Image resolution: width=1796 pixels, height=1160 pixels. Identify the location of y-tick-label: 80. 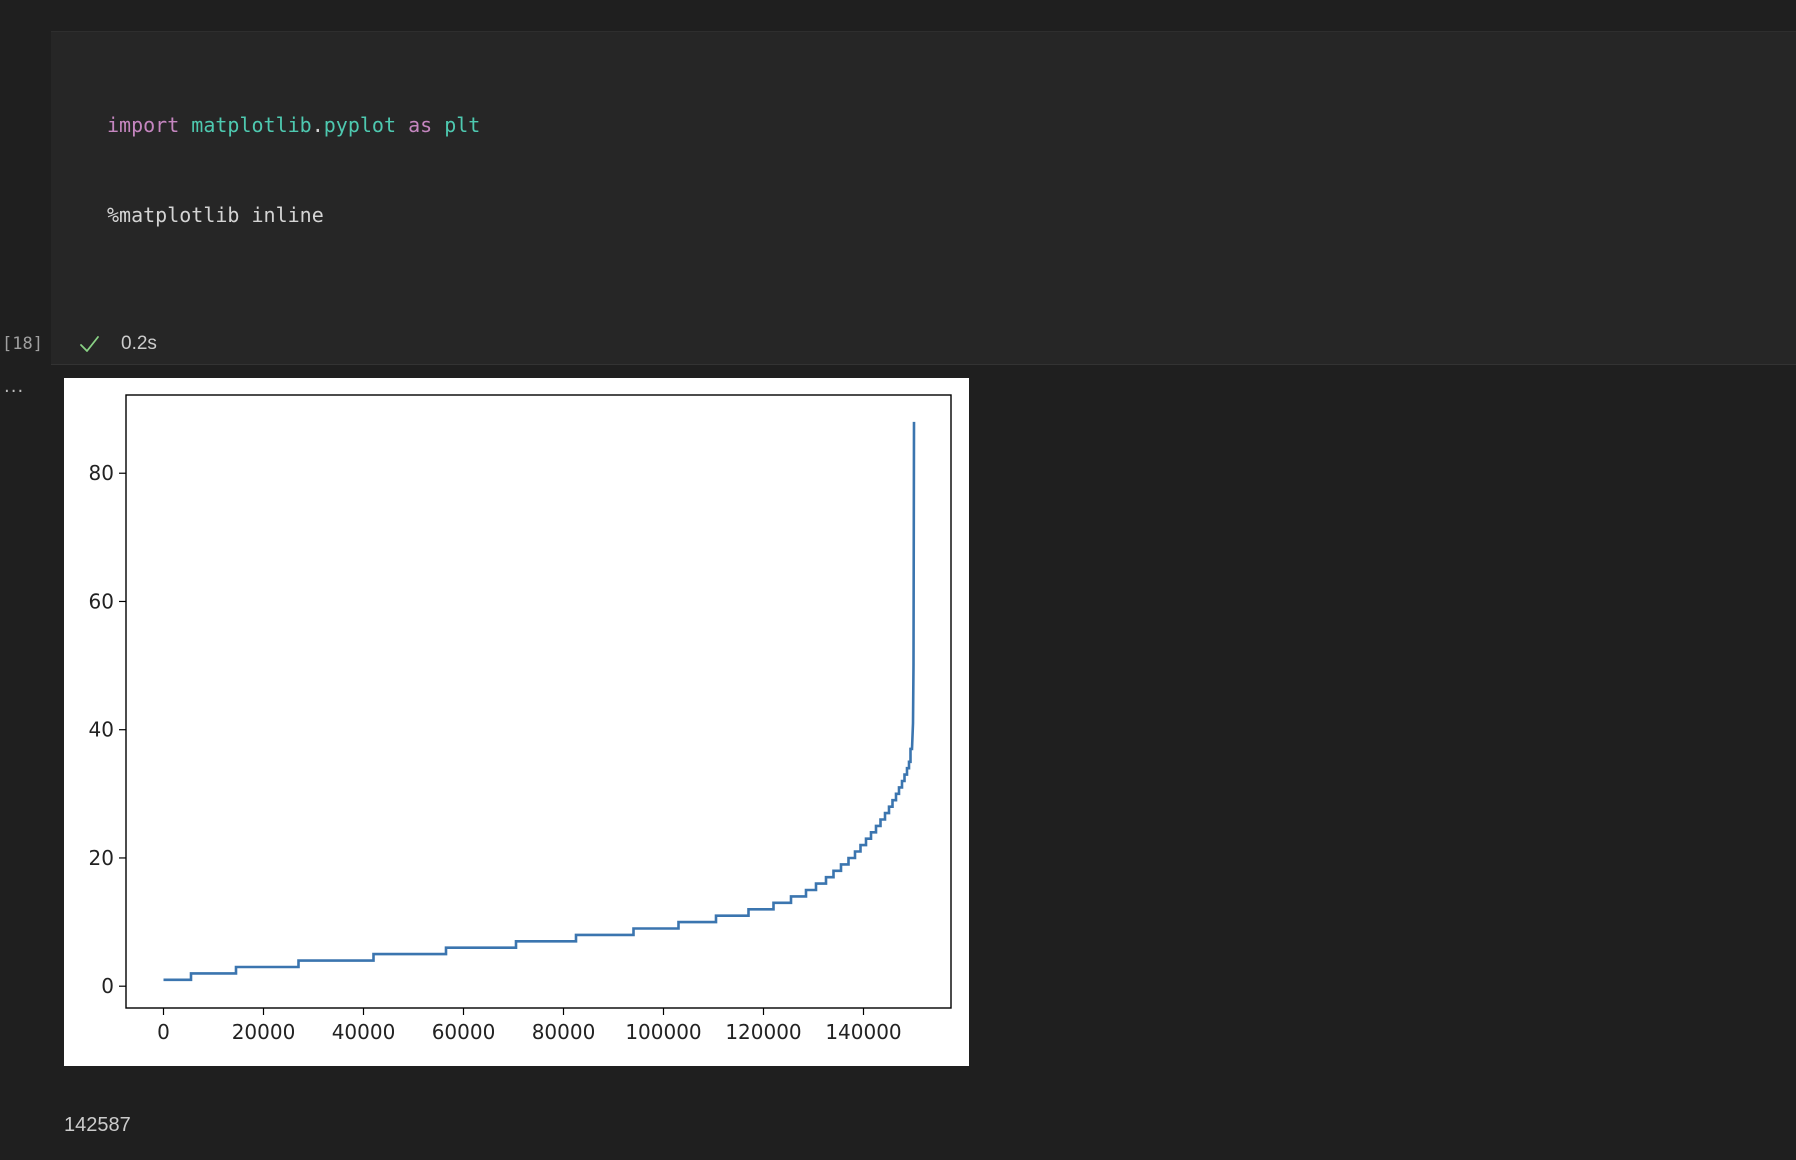
(101, 473).